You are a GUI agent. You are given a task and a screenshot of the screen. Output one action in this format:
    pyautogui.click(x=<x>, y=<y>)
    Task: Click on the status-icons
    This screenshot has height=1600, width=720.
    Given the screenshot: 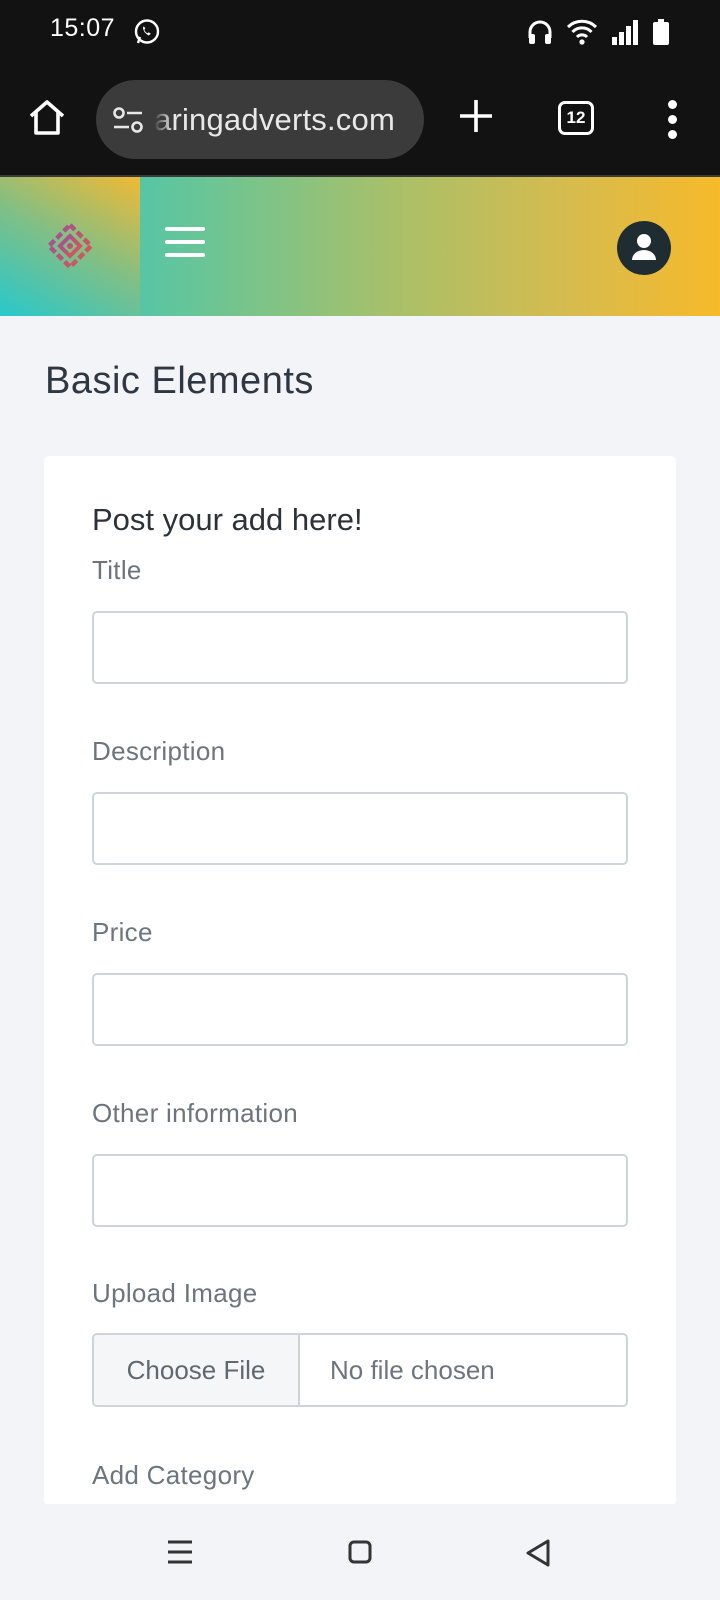 What is the action you would take?
    pyautogui.click(x=598, y=32)
    